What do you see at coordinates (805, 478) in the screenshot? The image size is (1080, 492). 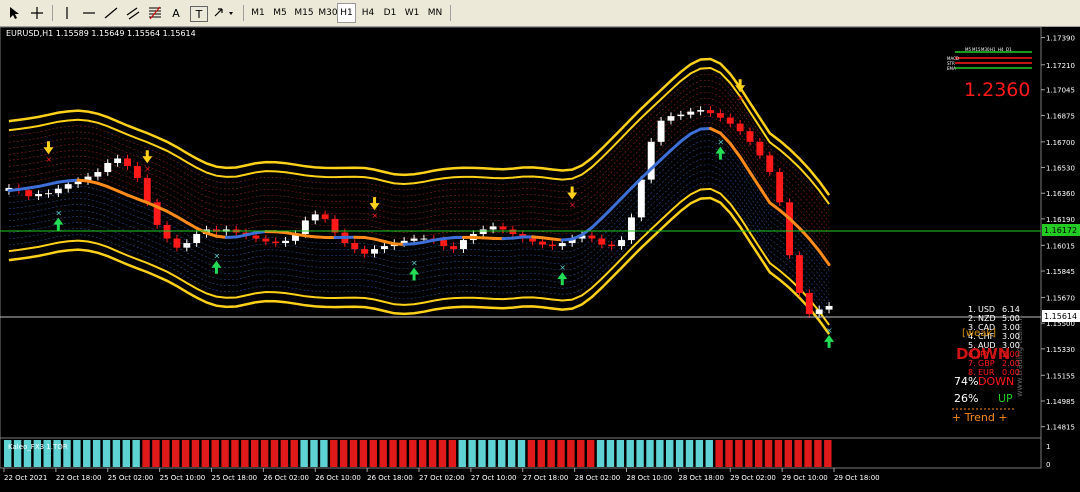 I see `x-tick-label: 29 Oct 10:00` at bounding box center [805, 478].